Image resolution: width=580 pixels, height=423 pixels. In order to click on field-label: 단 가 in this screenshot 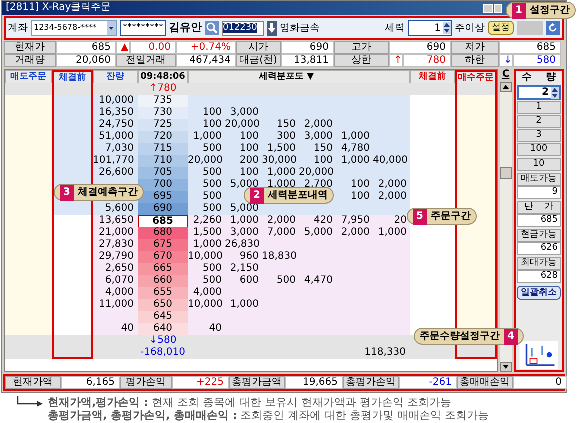, I will do `click(539, 207)`.